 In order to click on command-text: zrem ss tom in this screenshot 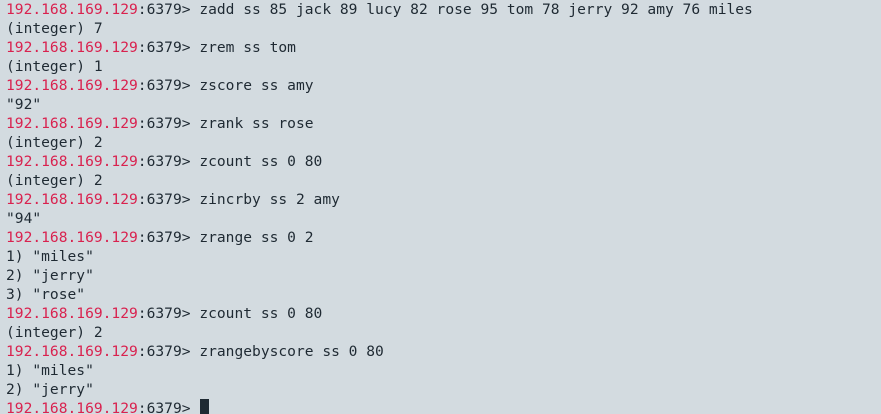, I will do `click(247, 47)`.